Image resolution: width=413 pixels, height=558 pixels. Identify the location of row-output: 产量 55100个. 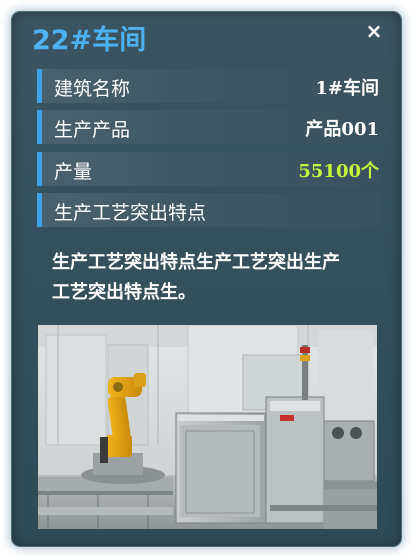
(208, 169).